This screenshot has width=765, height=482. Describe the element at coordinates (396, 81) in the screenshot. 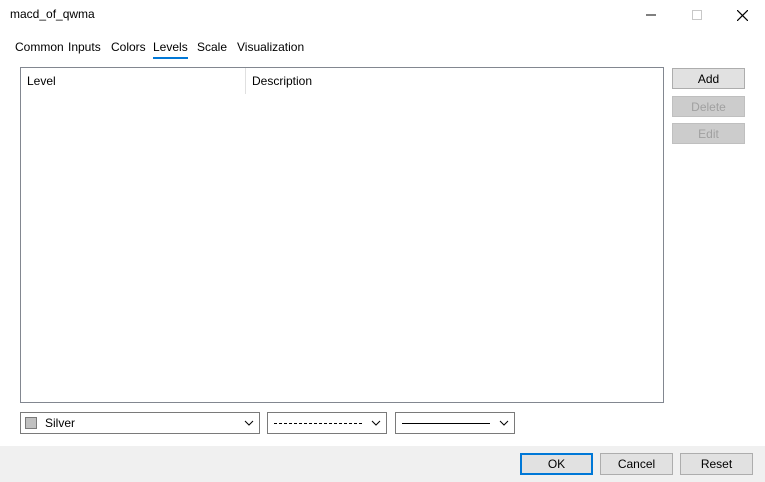

I see `column-header-description: Description` at that location.